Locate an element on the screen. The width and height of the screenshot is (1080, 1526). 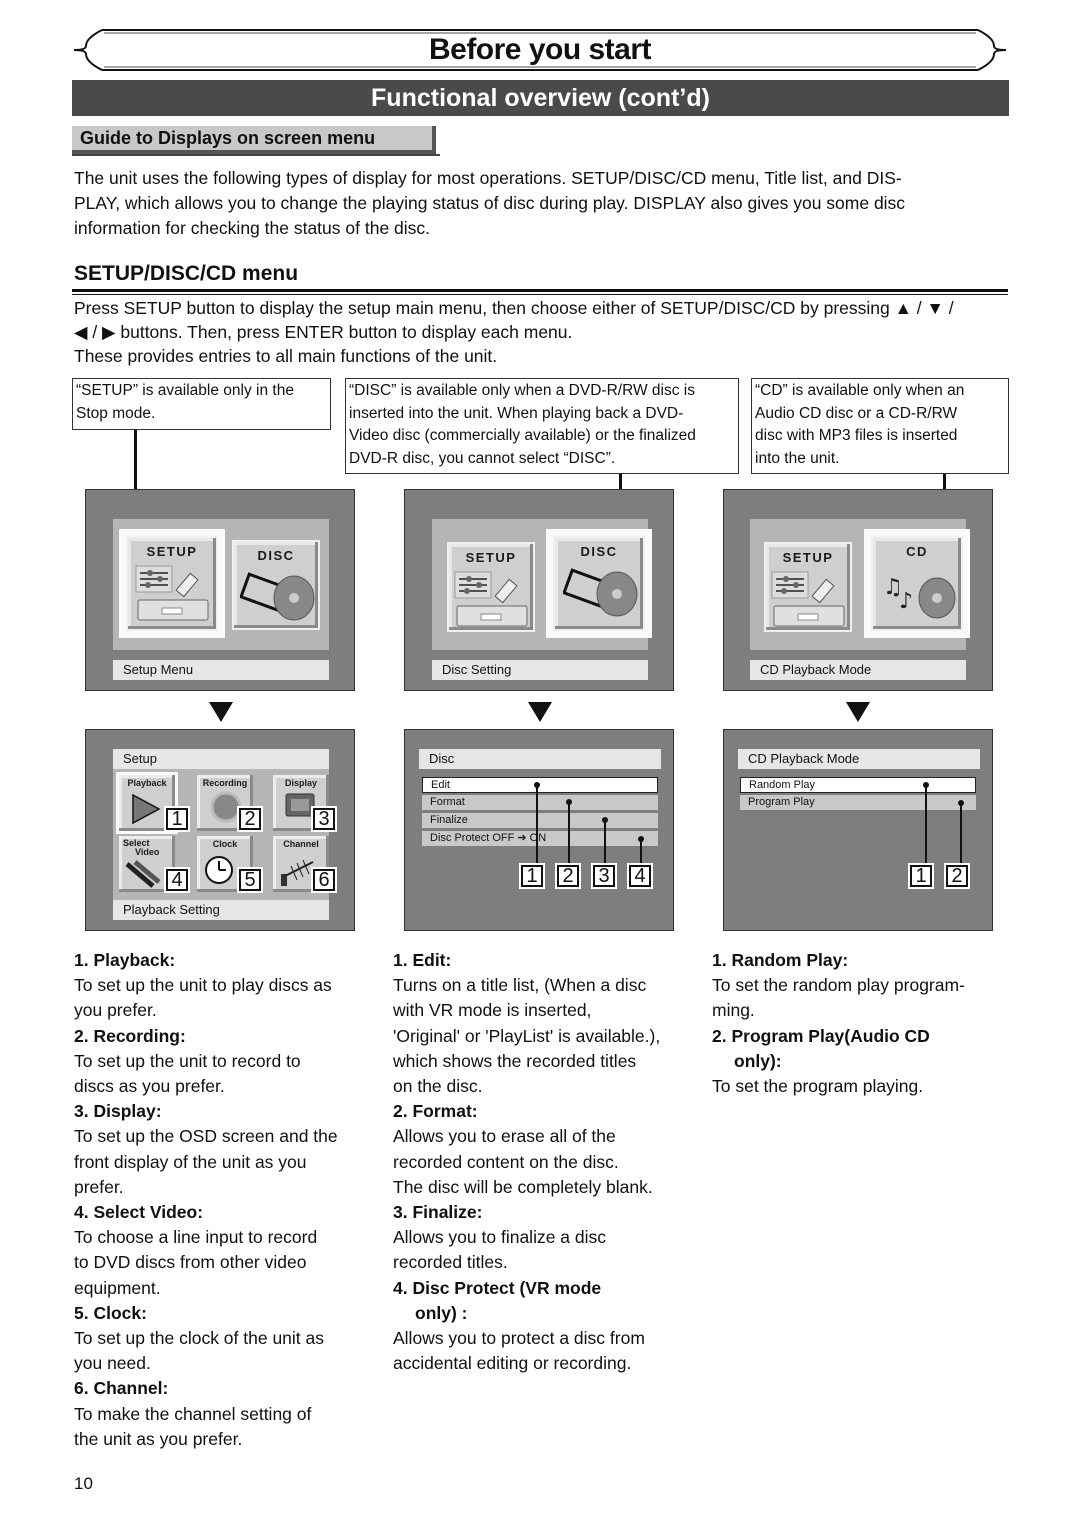
tile-label: DISC is located at coordinates (276, 555).